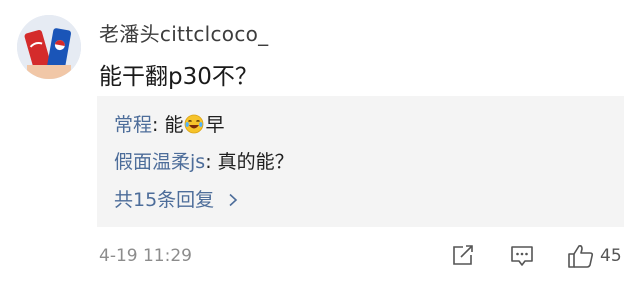 This screenshot has width=641, height=288. Describe the element at coordinates (215, 125) in the screenshot. I see `reply-text-after: 早` at that location.